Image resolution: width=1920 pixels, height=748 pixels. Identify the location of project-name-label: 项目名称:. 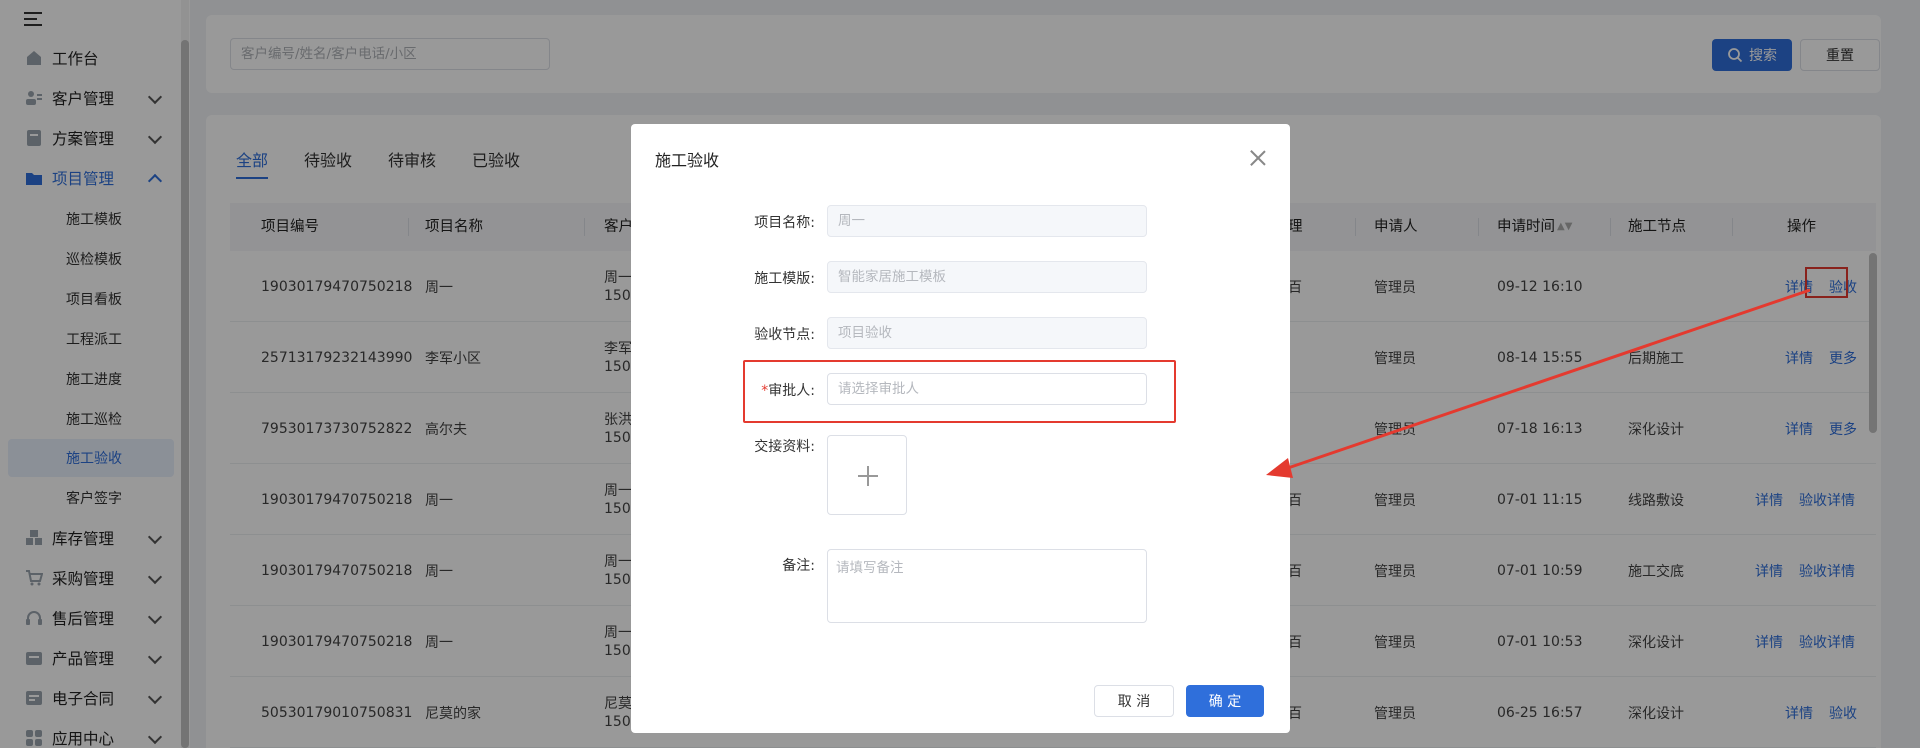
(784, 223).